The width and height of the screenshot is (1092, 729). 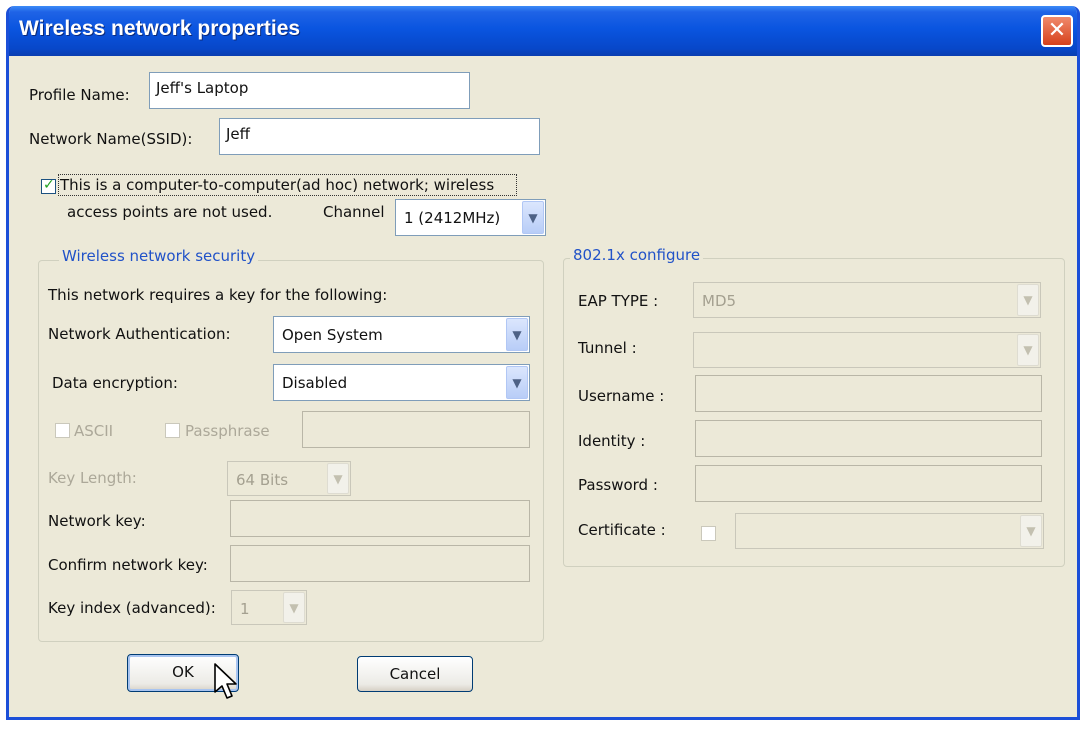 I want to click on auth-select: Open System ▼, so click(x=401, y=334).